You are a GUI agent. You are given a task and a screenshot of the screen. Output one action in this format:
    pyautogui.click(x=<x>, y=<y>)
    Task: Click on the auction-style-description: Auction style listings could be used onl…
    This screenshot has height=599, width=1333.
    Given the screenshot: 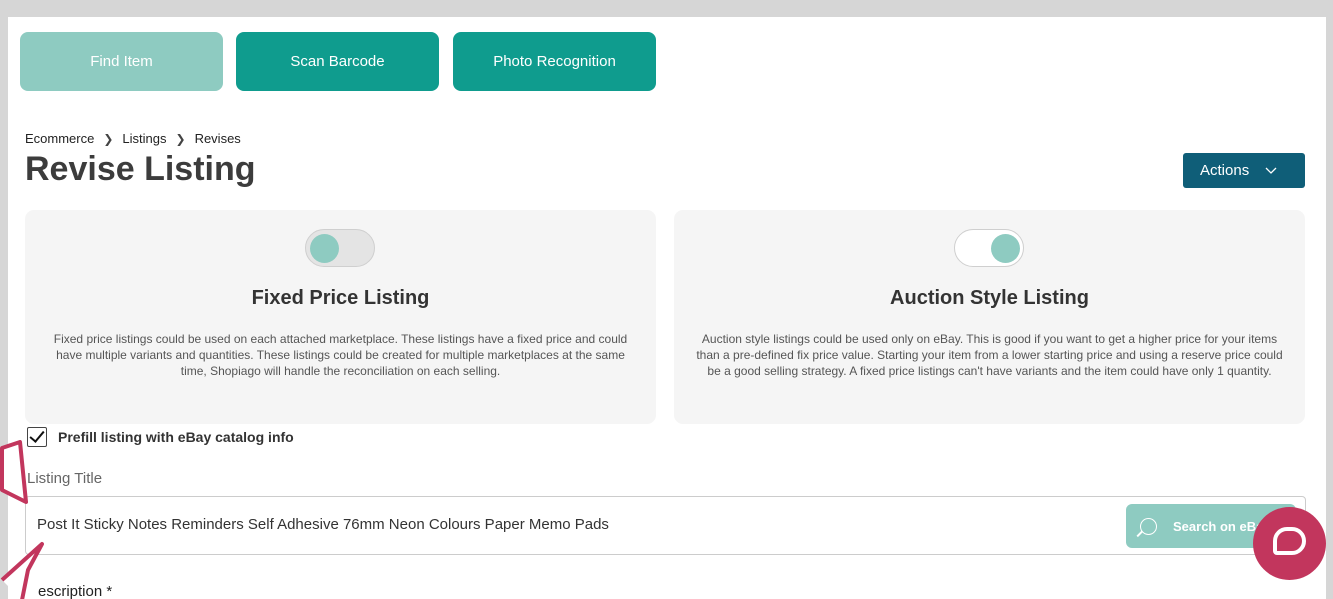 What is the action you would take?
    pyautogui.click(x=989, y=355)
    